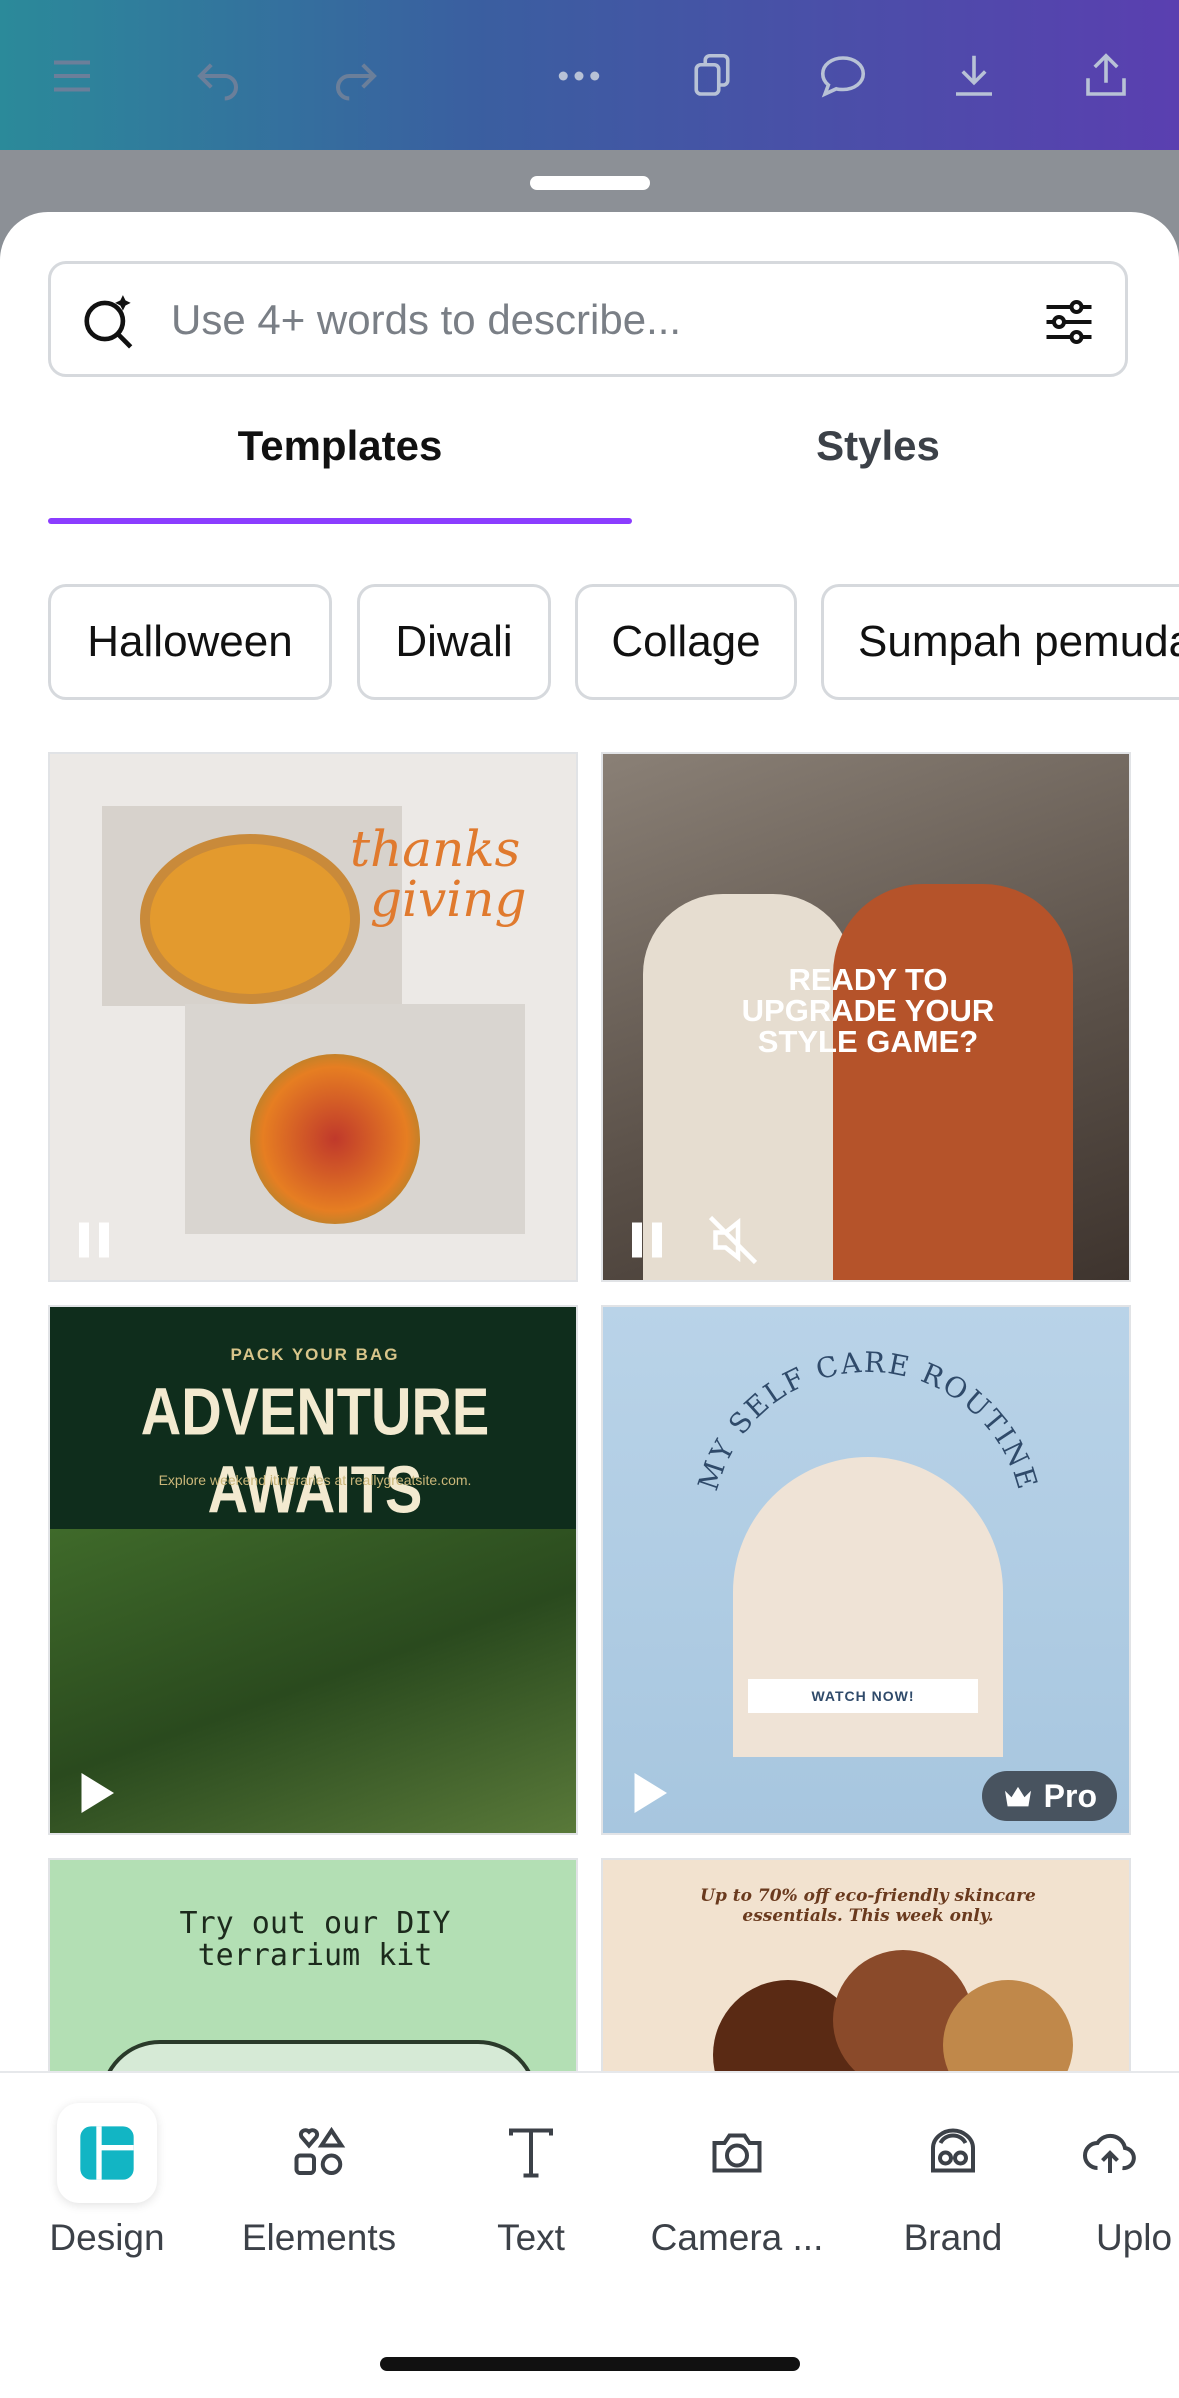 The height and width of the screenshot is (2398, 1179). I want to click on upload-icon, so click(1110, 2153).